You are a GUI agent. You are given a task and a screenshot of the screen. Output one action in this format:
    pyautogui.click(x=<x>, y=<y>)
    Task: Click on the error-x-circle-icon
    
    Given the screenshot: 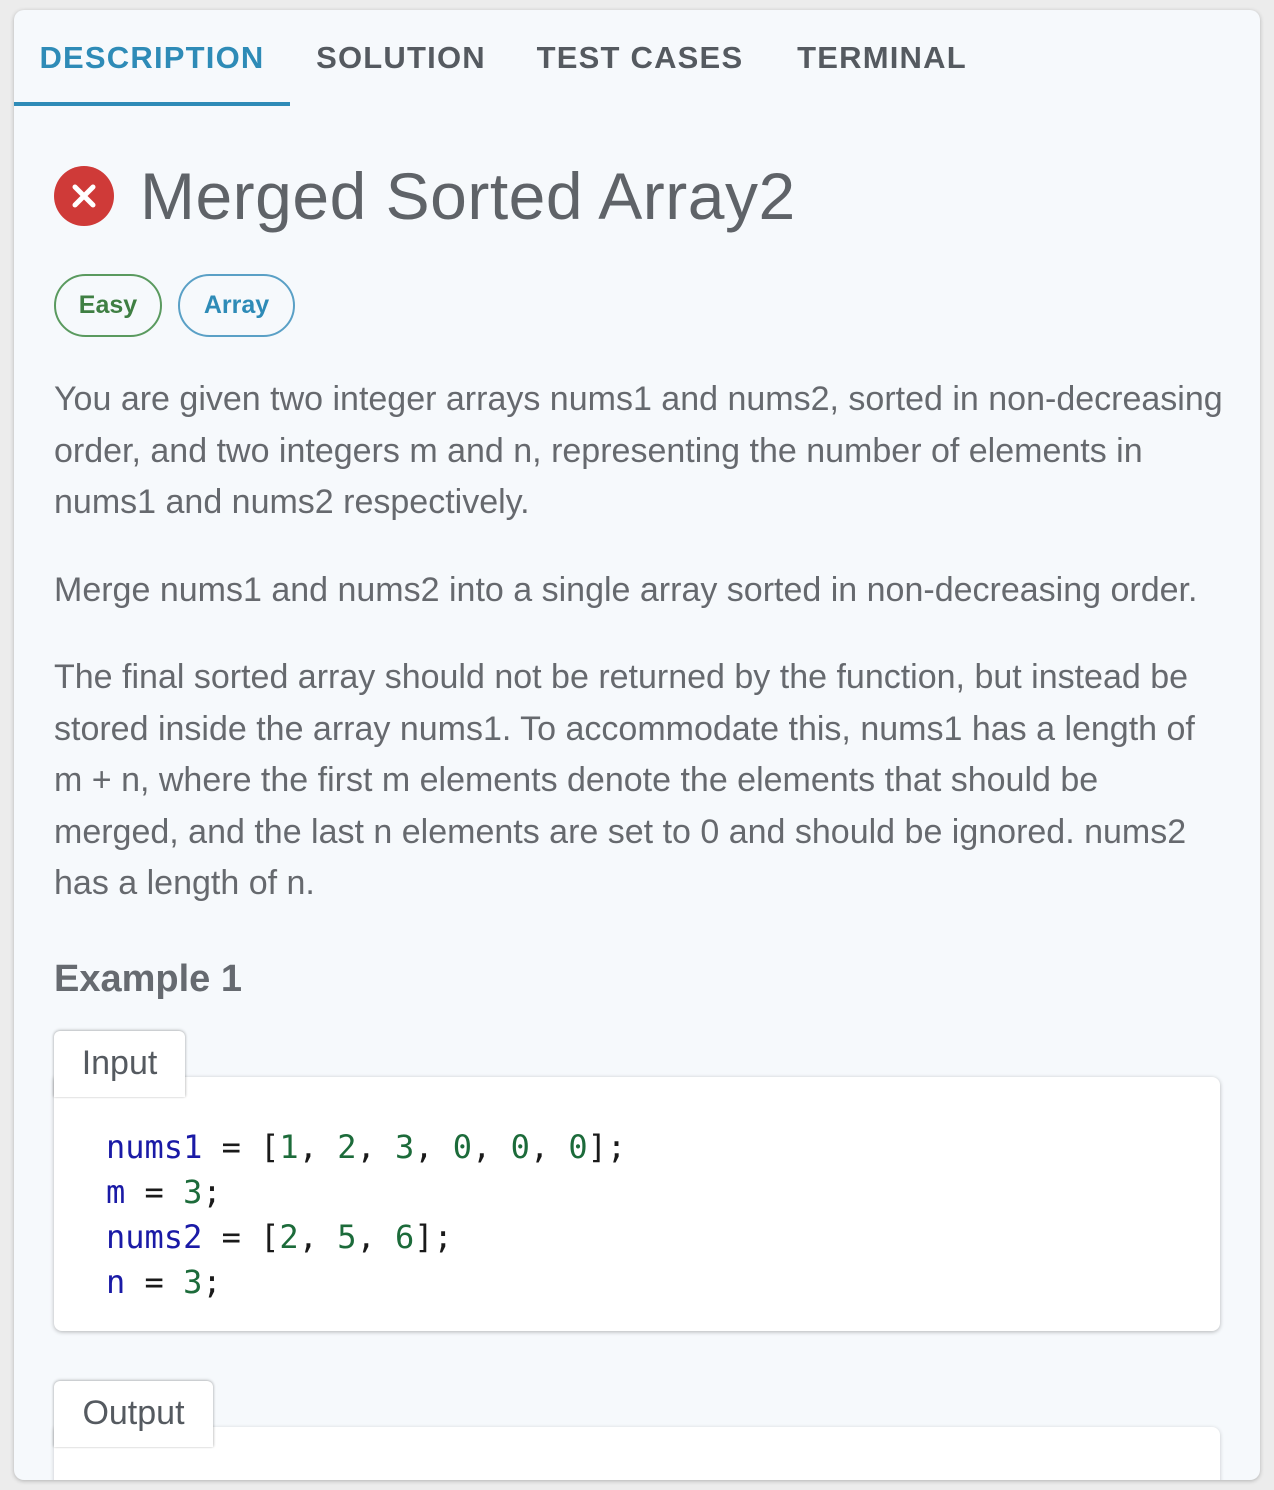 What is the action you would take?
    pyautogui.click(x=84, y=196)
    